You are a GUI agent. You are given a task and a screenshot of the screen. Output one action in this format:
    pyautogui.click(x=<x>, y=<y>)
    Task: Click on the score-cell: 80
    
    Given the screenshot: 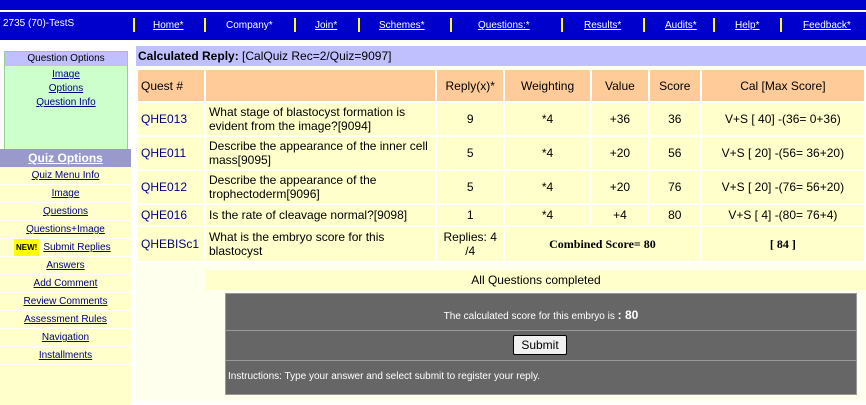 What is the action you would take?
    pyautogui.click(x=674, y=215)
    